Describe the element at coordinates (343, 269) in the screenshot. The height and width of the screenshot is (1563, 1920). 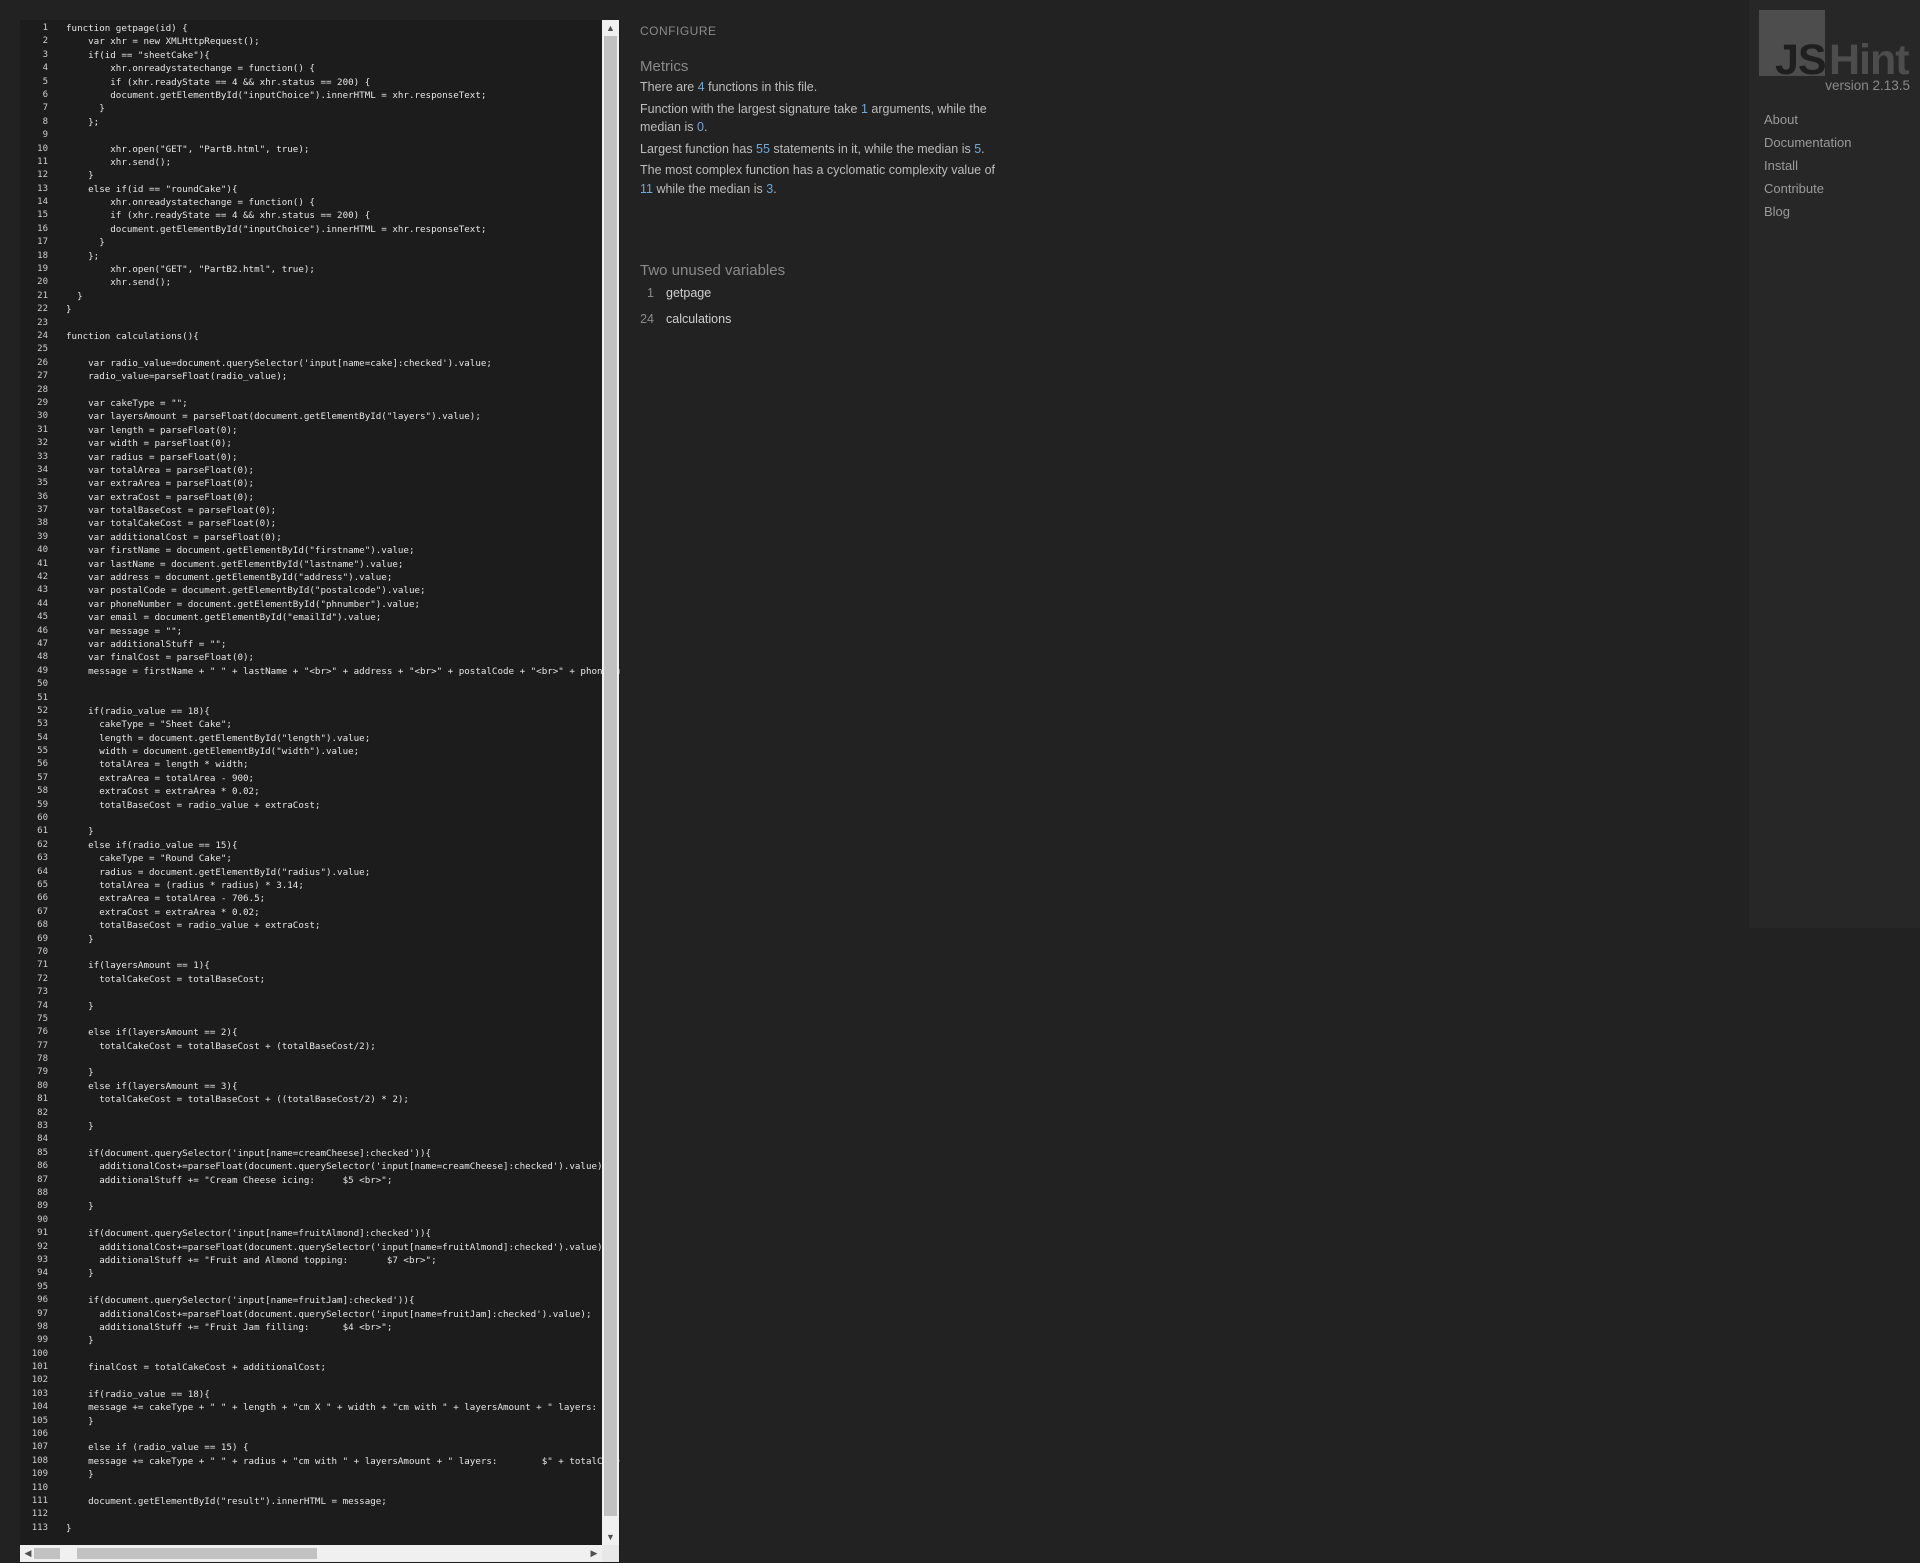
I see `code-line: xhr.open("GET", "PartB2.html", true);` at that location.